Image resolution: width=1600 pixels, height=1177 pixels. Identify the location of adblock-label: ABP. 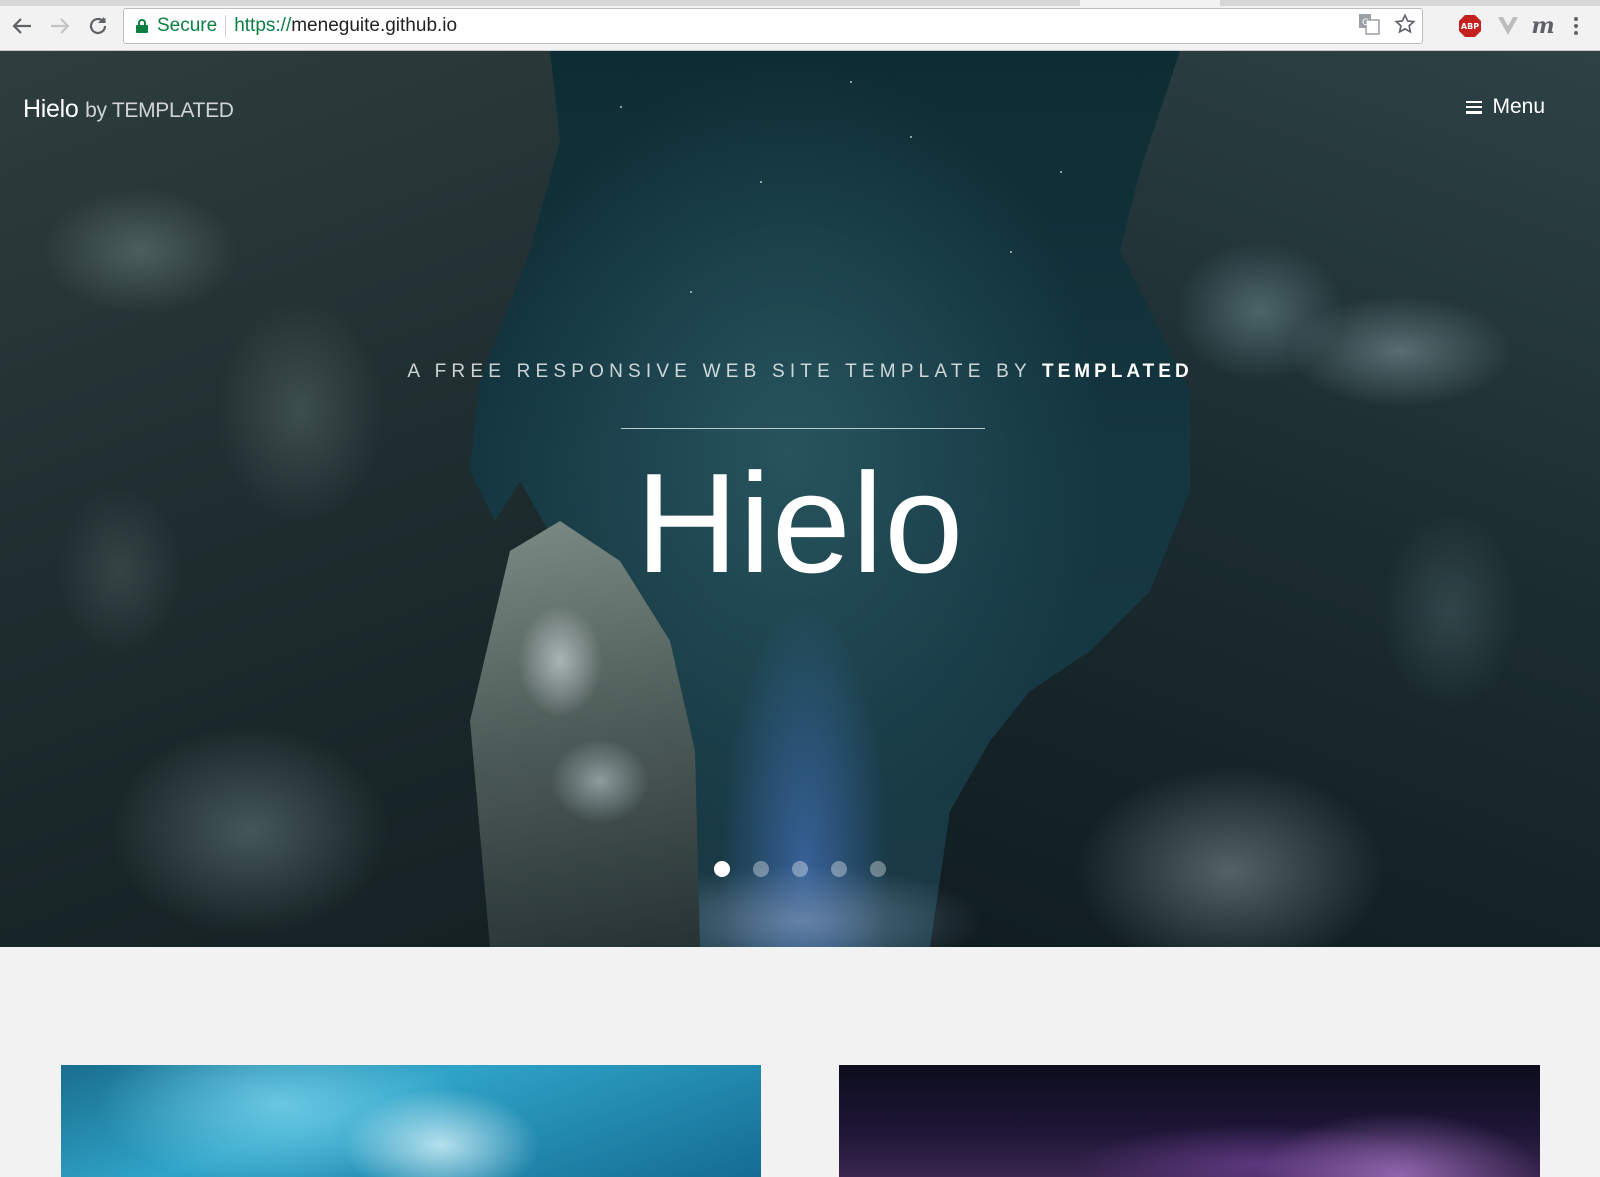
(1470, 26).